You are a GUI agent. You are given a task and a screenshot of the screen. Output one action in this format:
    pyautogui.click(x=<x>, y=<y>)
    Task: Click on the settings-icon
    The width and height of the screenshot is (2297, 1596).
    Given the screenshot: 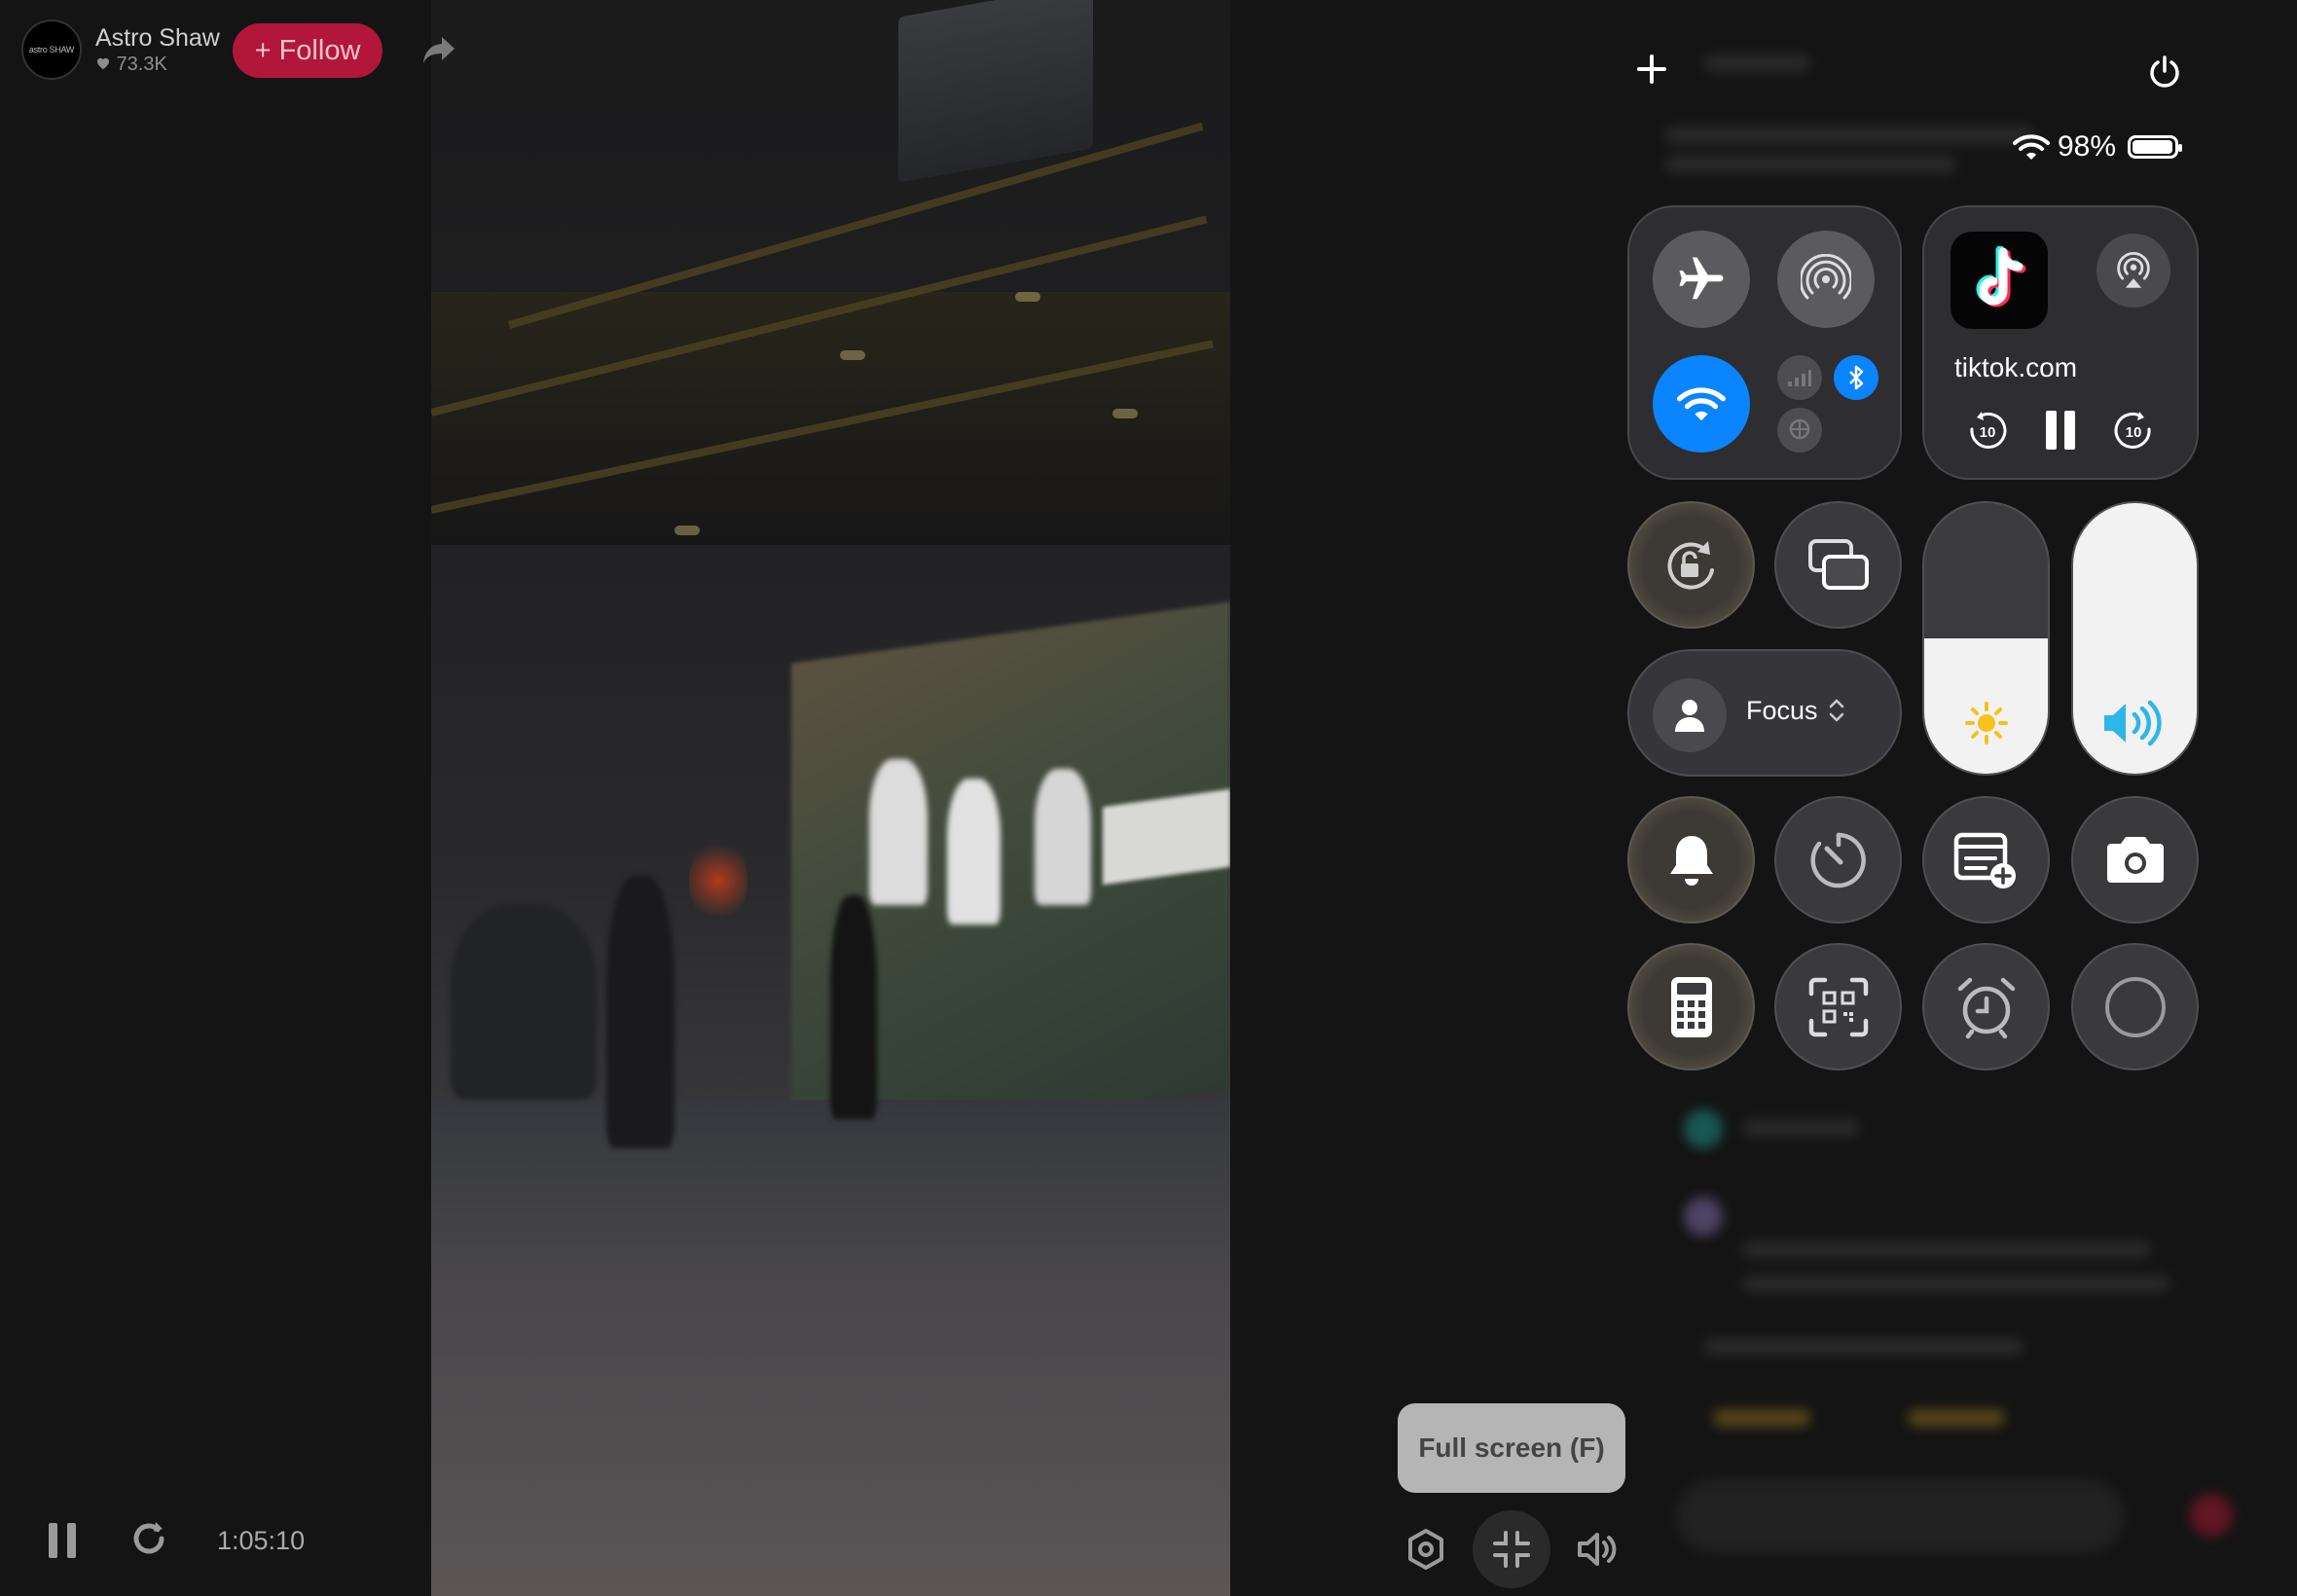 What is the action you would take?
    pyautogui.click(x=1426, y=1549)
    